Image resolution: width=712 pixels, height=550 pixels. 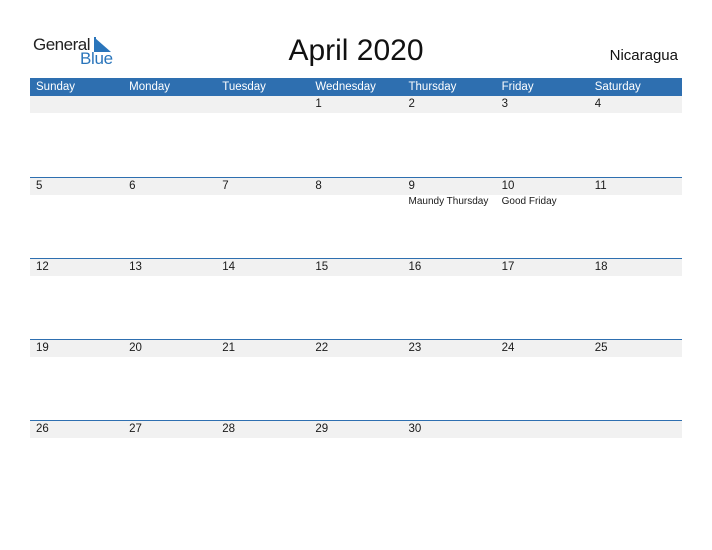 I want to click on day-number: 11, so click(x=600, y=186).